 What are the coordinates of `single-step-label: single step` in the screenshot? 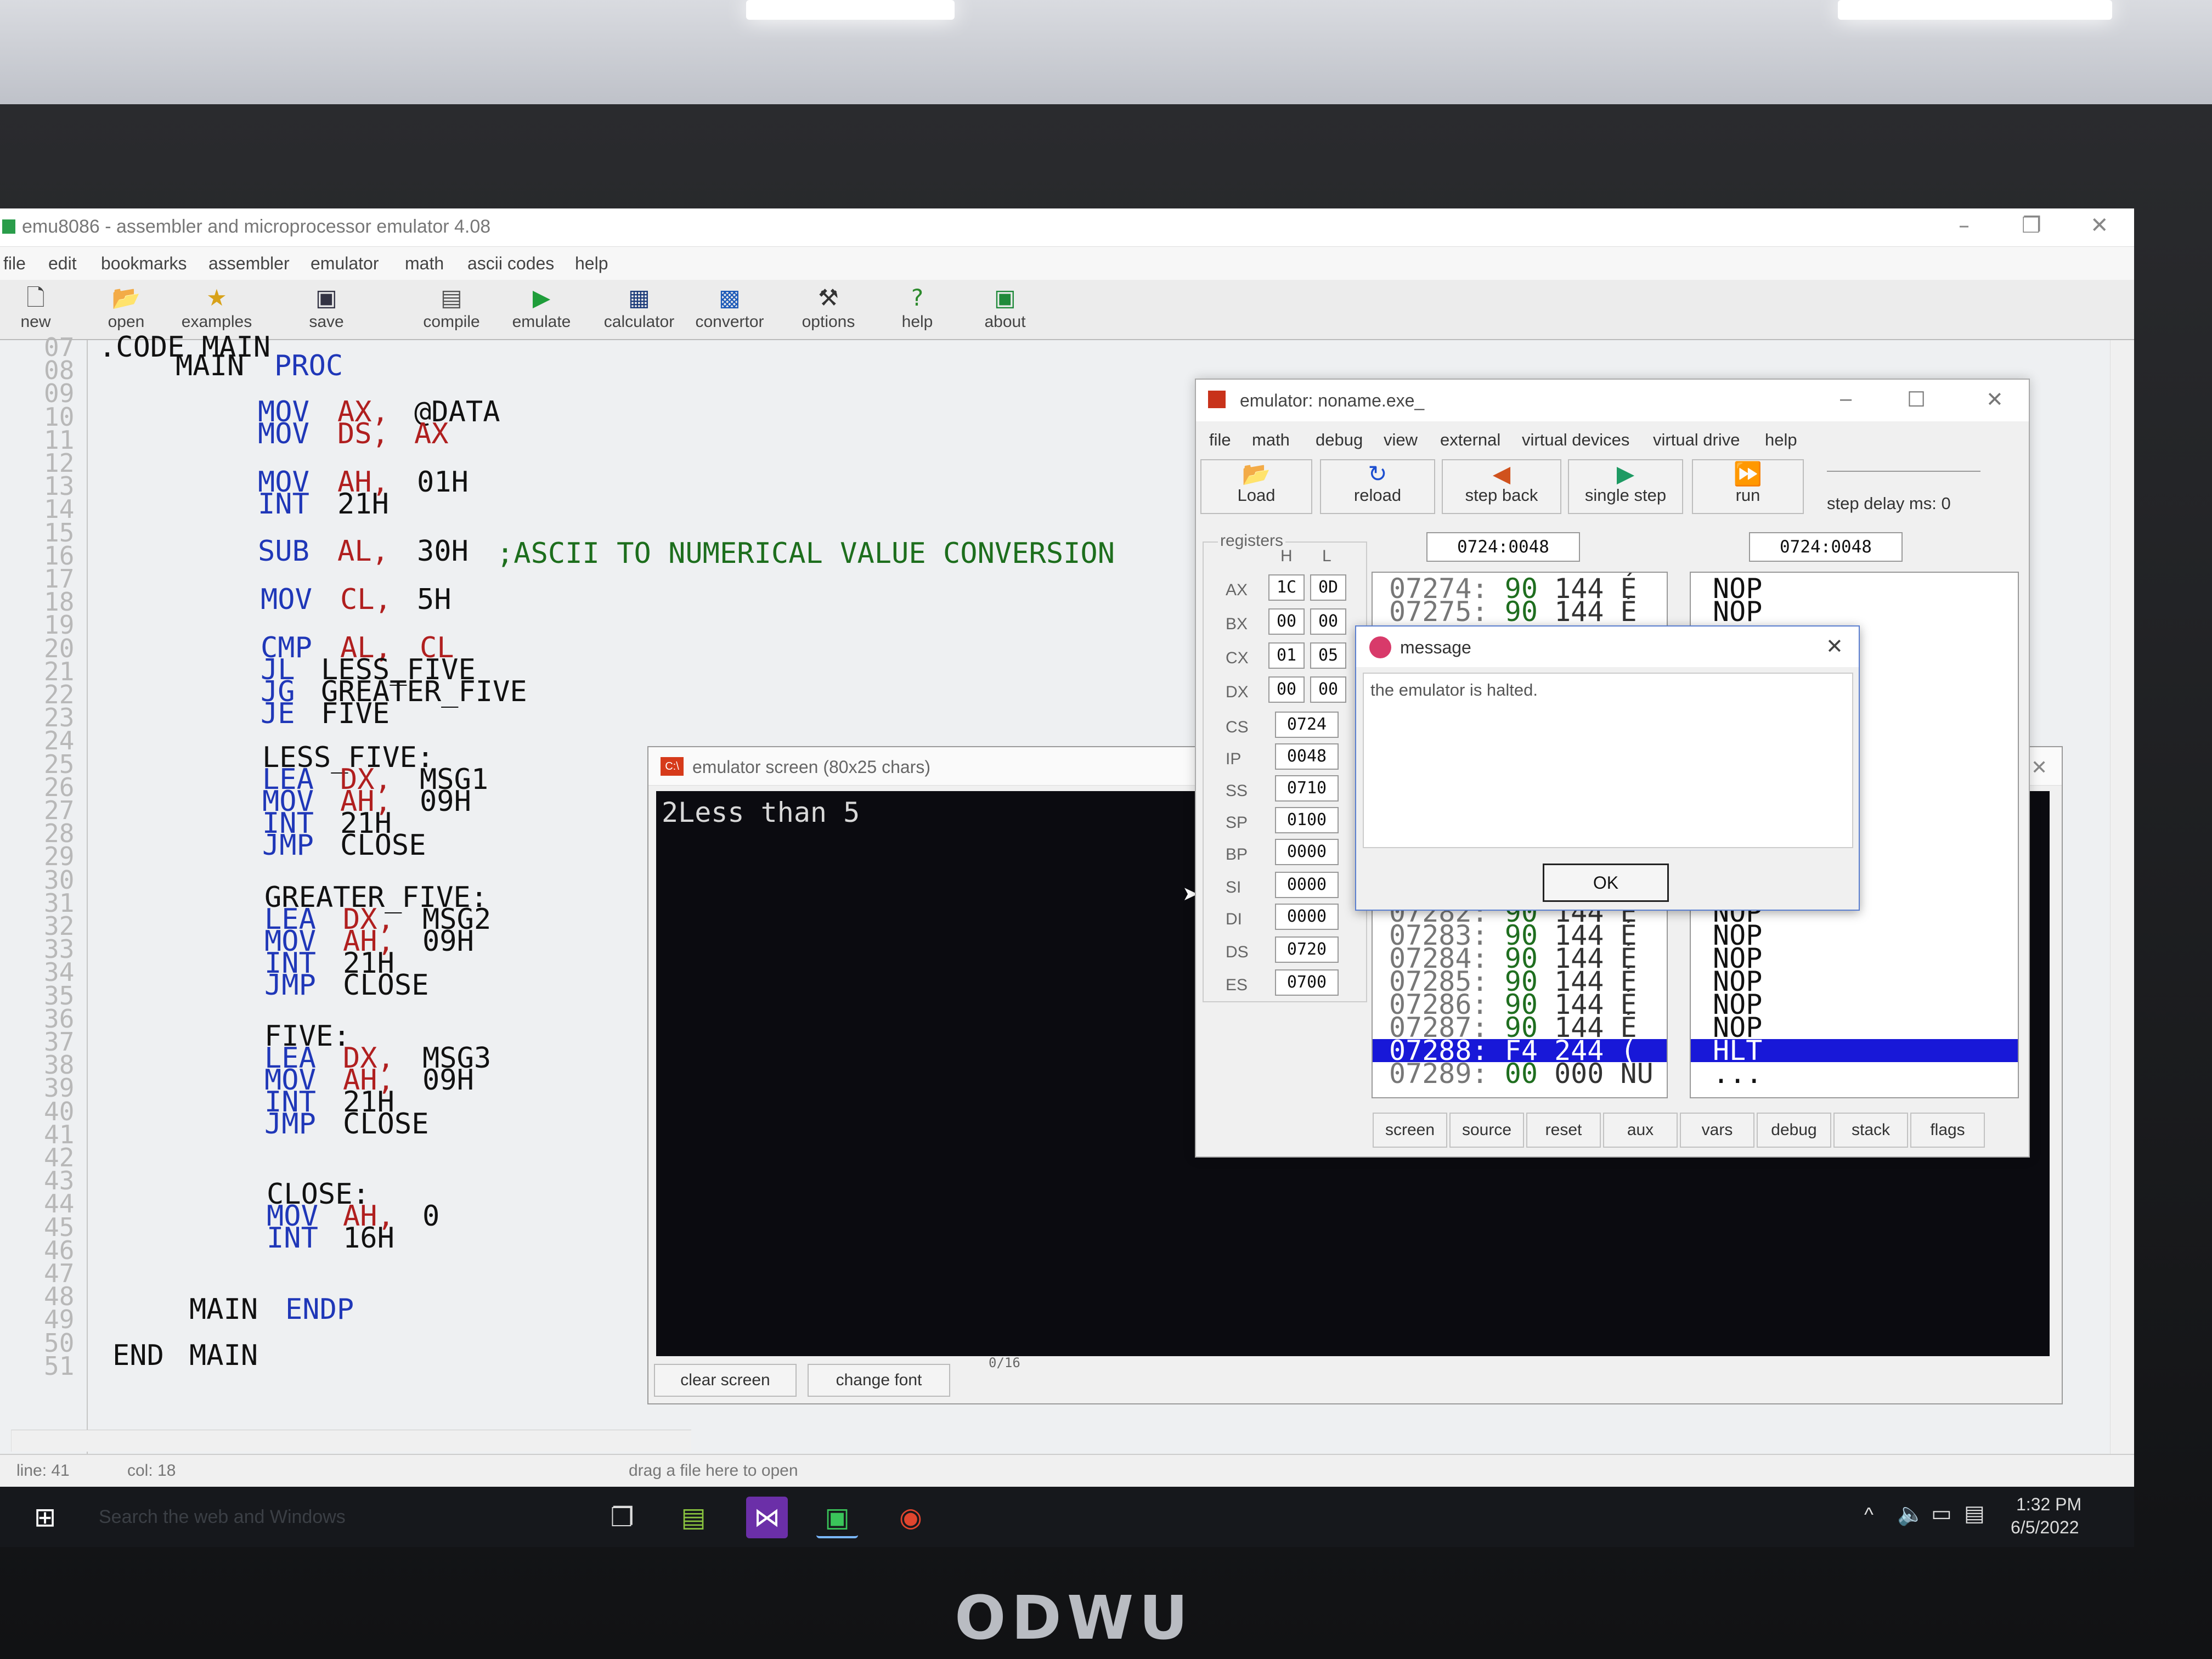 It's located at (1626, 496).